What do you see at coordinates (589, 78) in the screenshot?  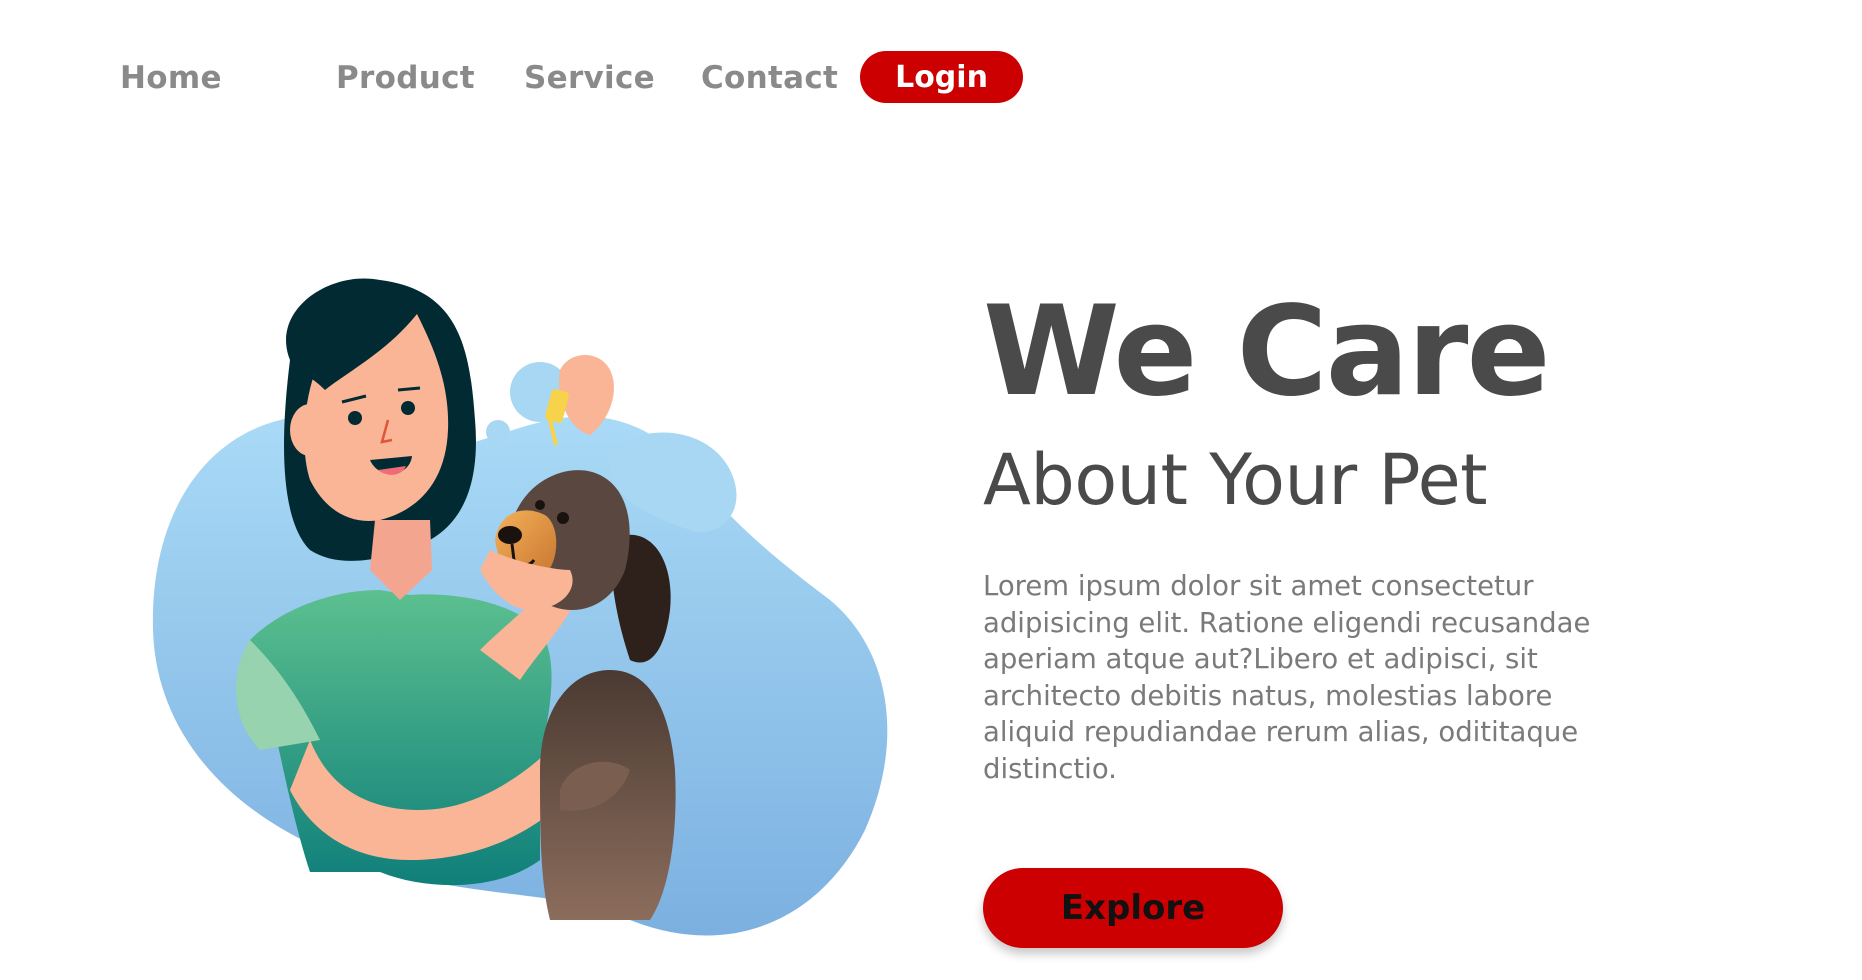 I see `nav-service-link: Service` at bounding box center [589, 78].